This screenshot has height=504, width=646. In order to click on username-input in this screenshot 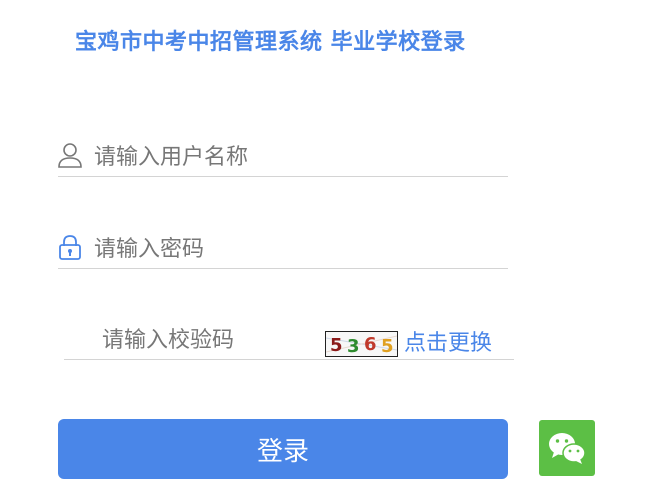, I will do `click(294, 157)`.